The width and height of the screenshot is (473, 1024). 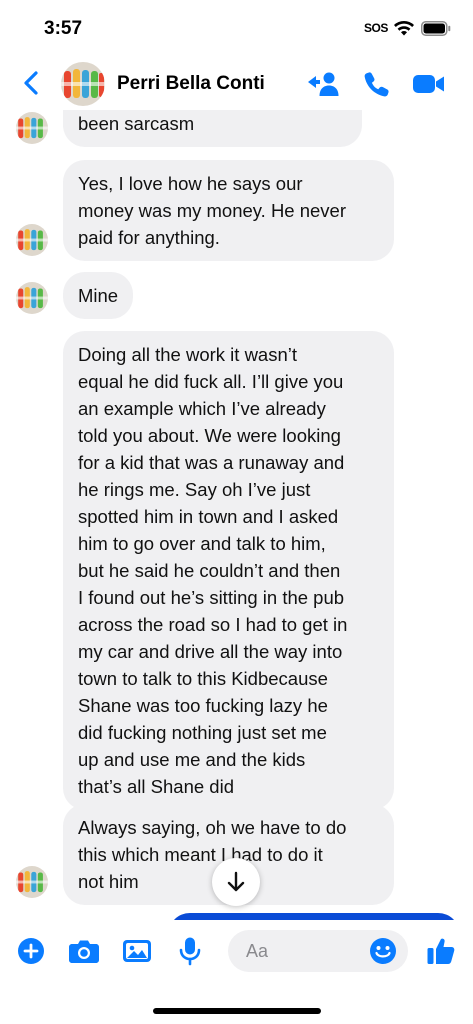 I want to click on conversation-header: Perri Bella Conti, so click(x=236, y=84).